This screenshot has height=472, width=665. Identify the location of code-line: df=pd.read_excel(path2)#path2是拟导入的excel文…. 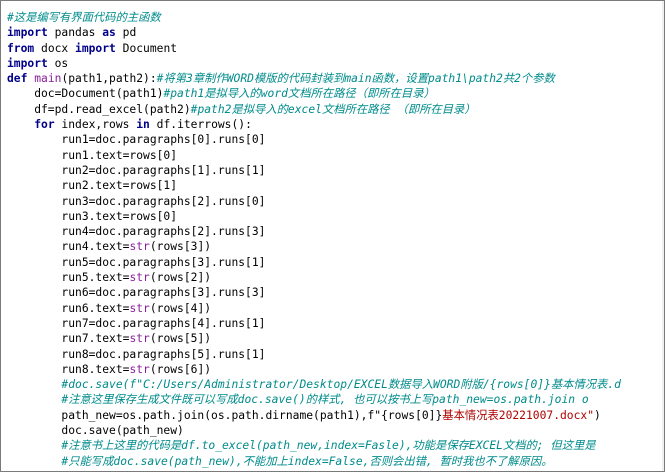
(335, 109).